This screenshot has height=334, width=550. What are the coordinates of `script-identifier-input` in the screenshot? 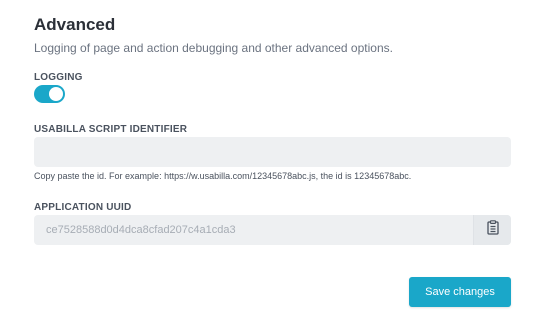 It's located at (272, 152).